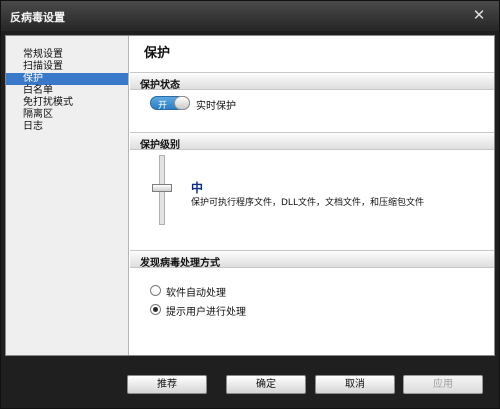  What do you see at coordinates (312, 81) in the screenshot?
I see `section-protection-status: 保护状态` at bounding box center [312, 81].